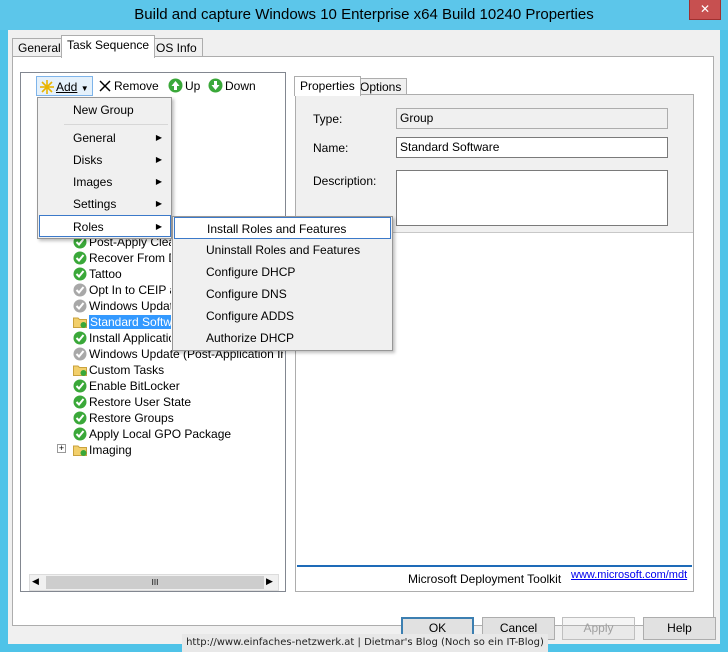 This screenshot has width=728, height=652. I want to click on name-field: Standard Software, so click(532, 147).